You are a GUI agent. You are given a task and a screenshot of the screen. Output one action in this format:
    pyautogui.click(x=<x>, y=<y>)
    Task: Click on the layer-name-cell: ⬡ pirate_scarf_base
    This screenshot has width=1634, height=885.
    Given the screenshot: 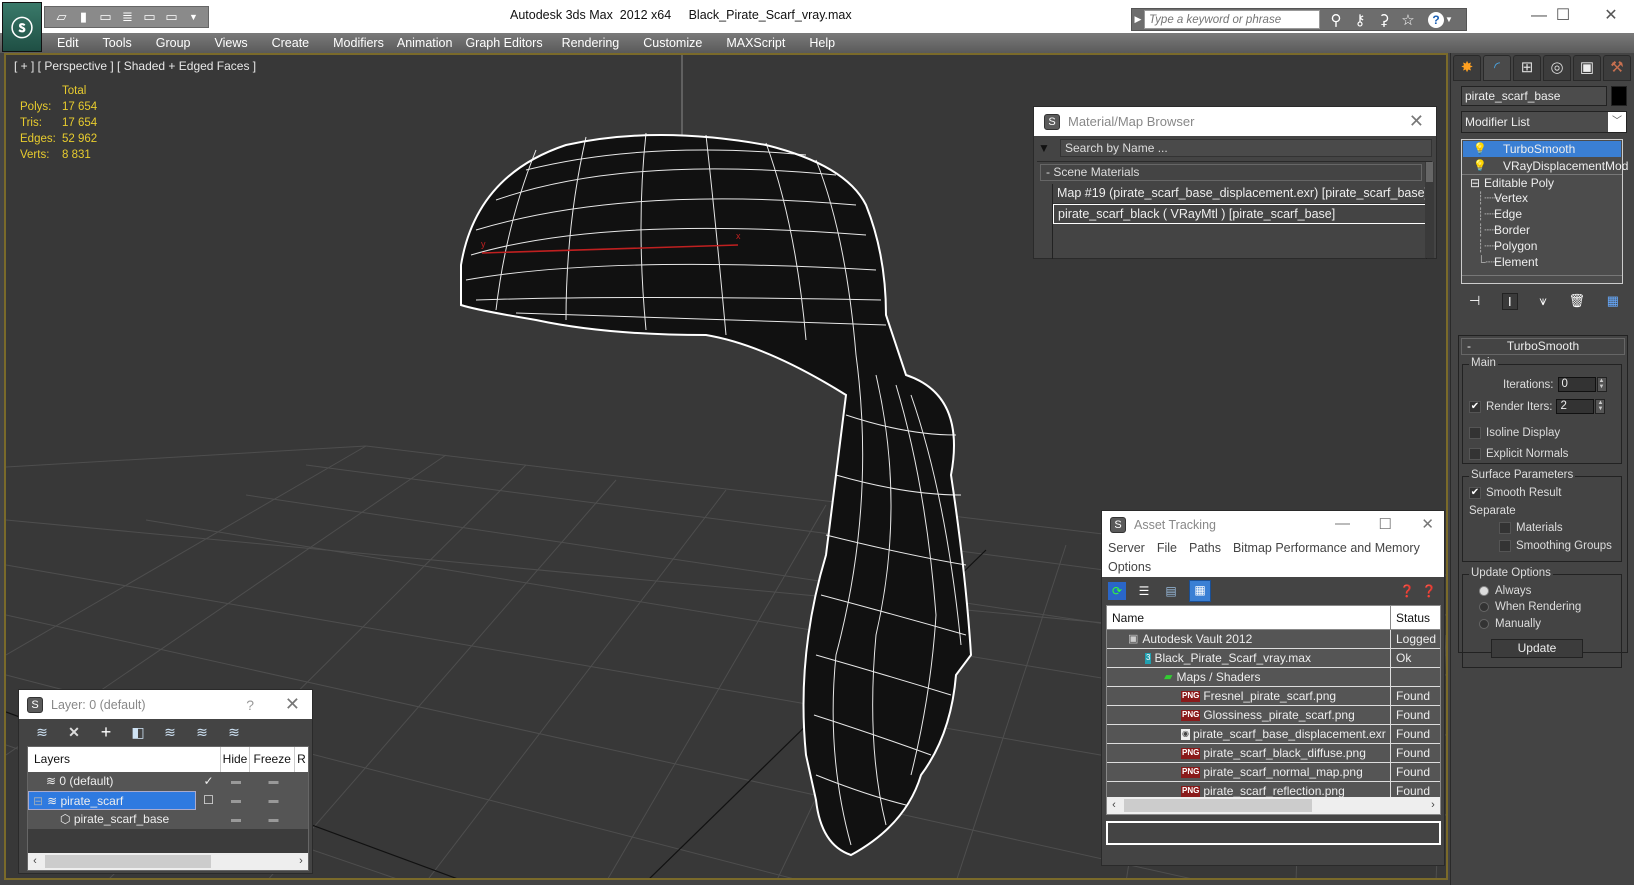 What is the action you would take?
    pyautogui.click(x=112, y=819)
    